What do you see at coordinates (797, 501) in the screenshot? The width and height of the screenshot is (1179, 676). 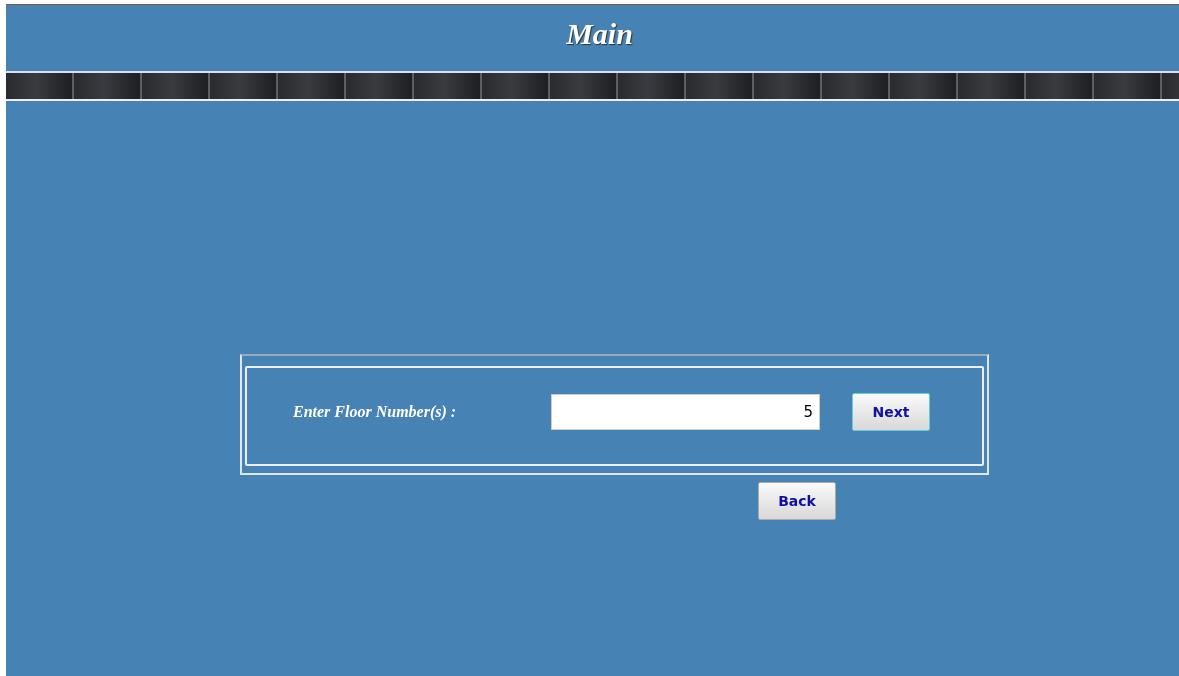 I see `back-button: Back` at bounding box center [797, 501].